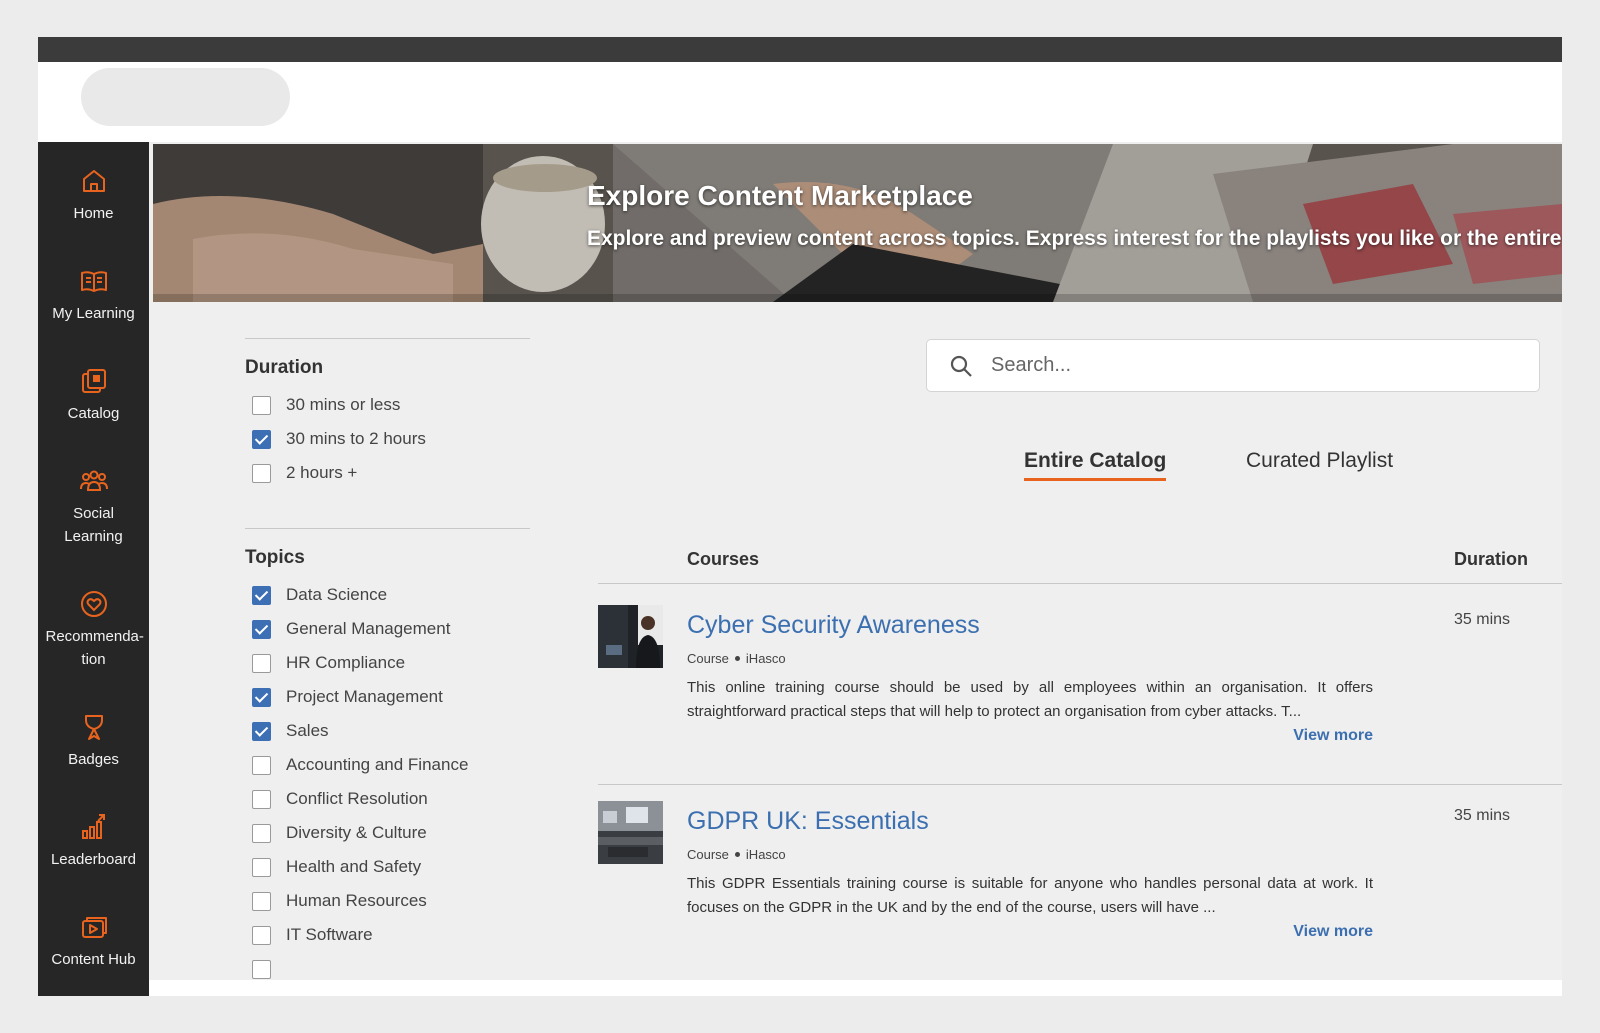 Image resolution: width=1600 pixels, height=1033 pixels. What do you see at coordinates (93, 604) in the screenshot?
I see `heart-badge-icon` at bounding box center [93, 604].